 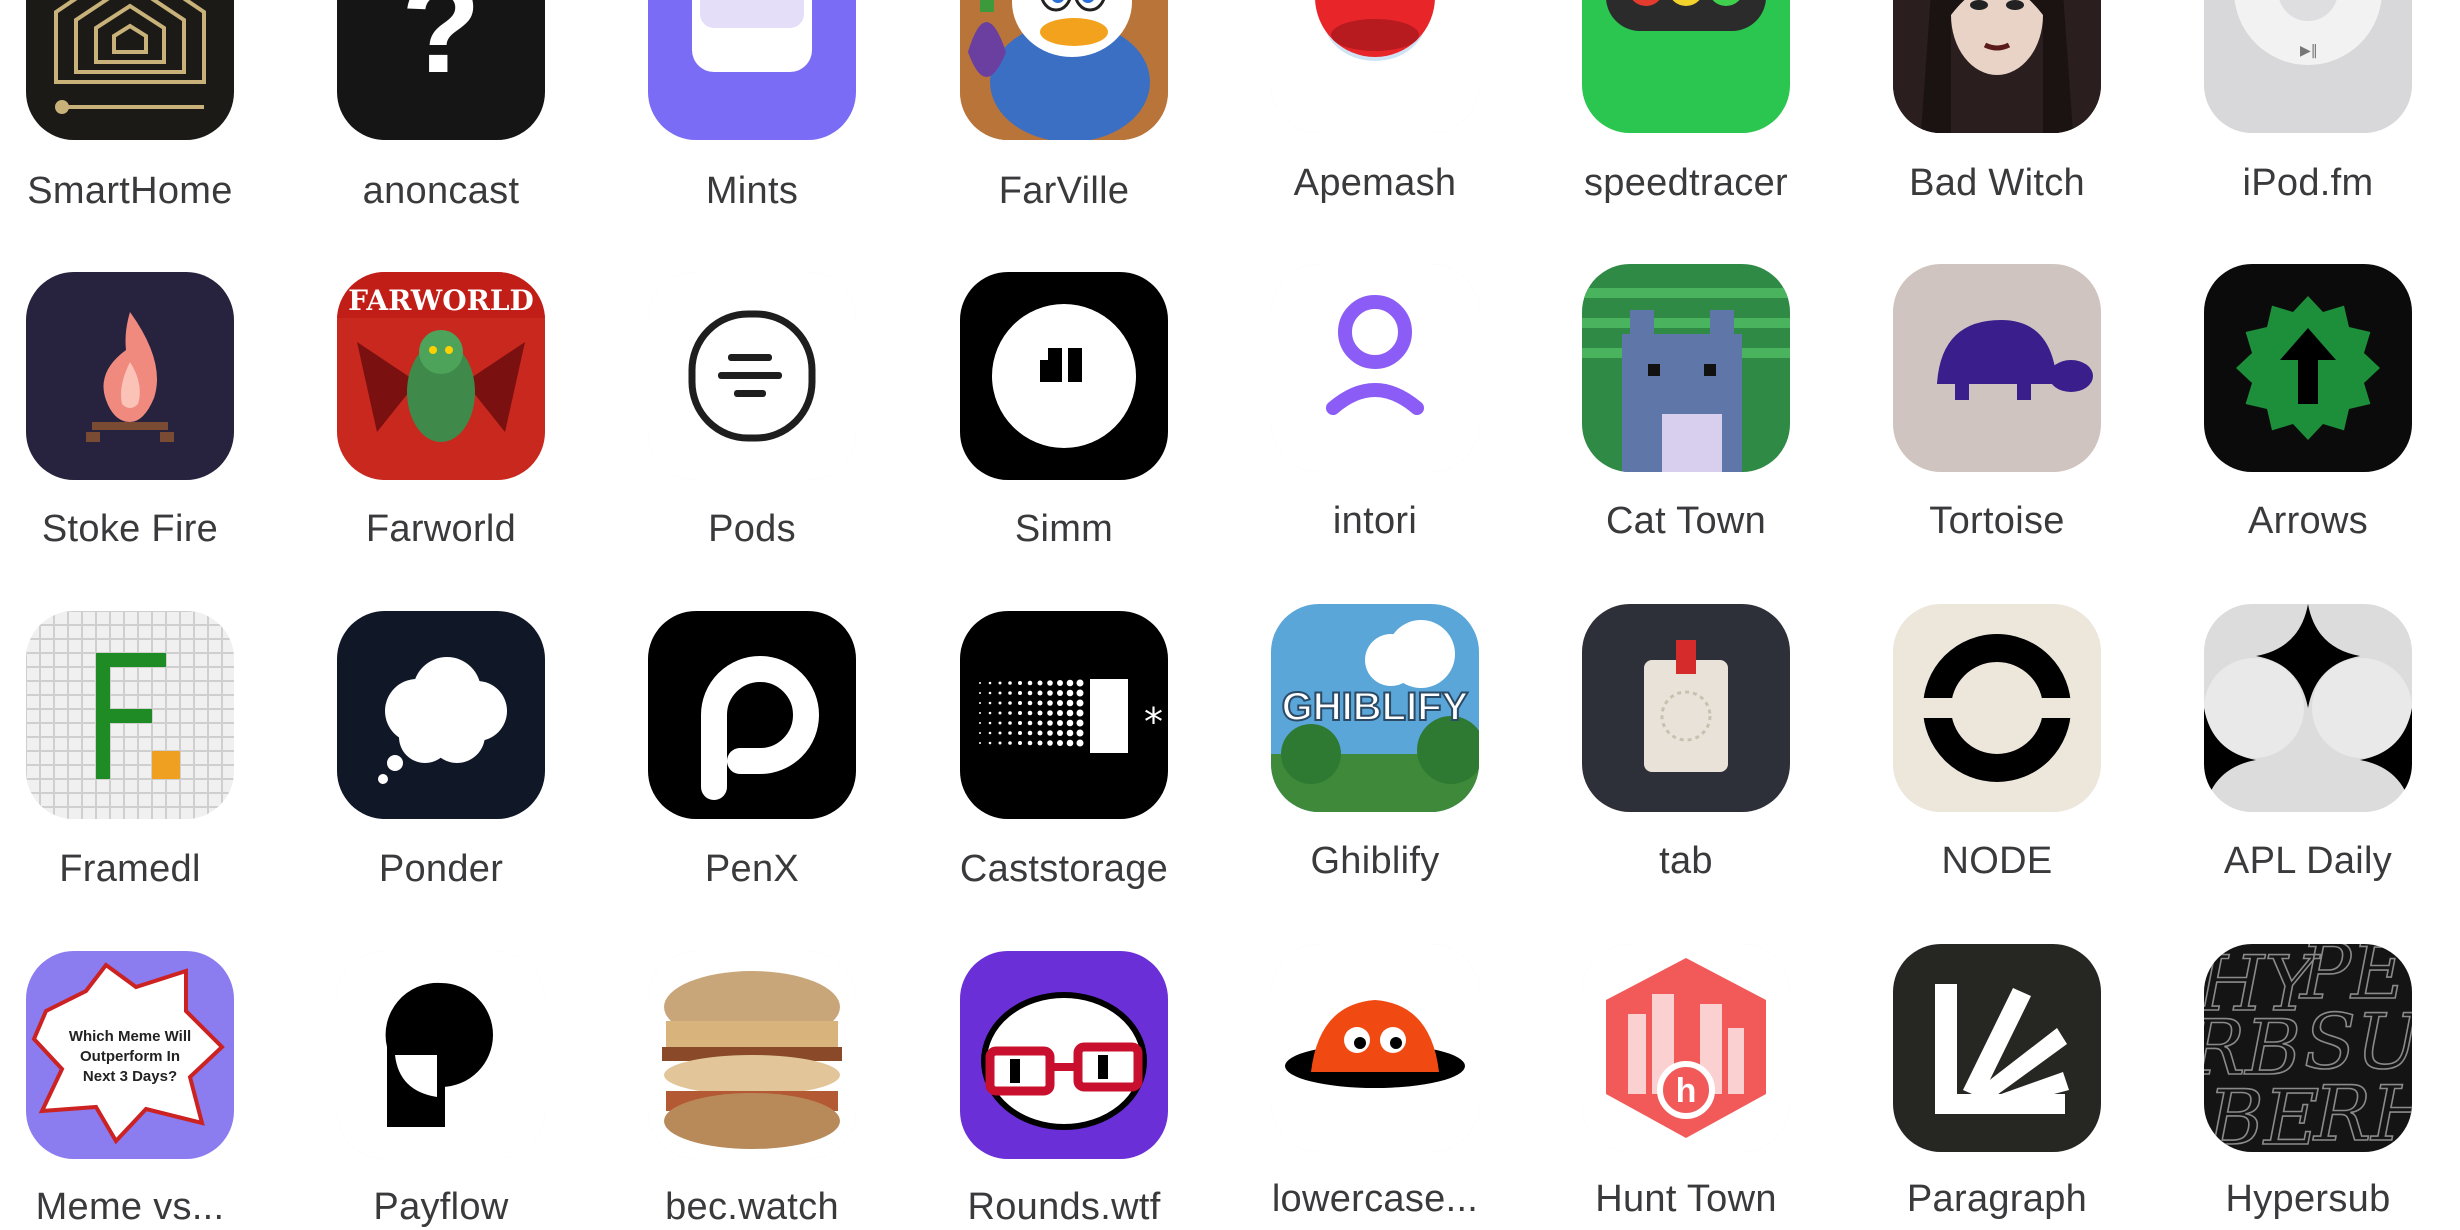 What do you see at coordinates (441, 1207) in the screenshot?
I see `app-label: Payflow` at bounding box center [441, 1207].